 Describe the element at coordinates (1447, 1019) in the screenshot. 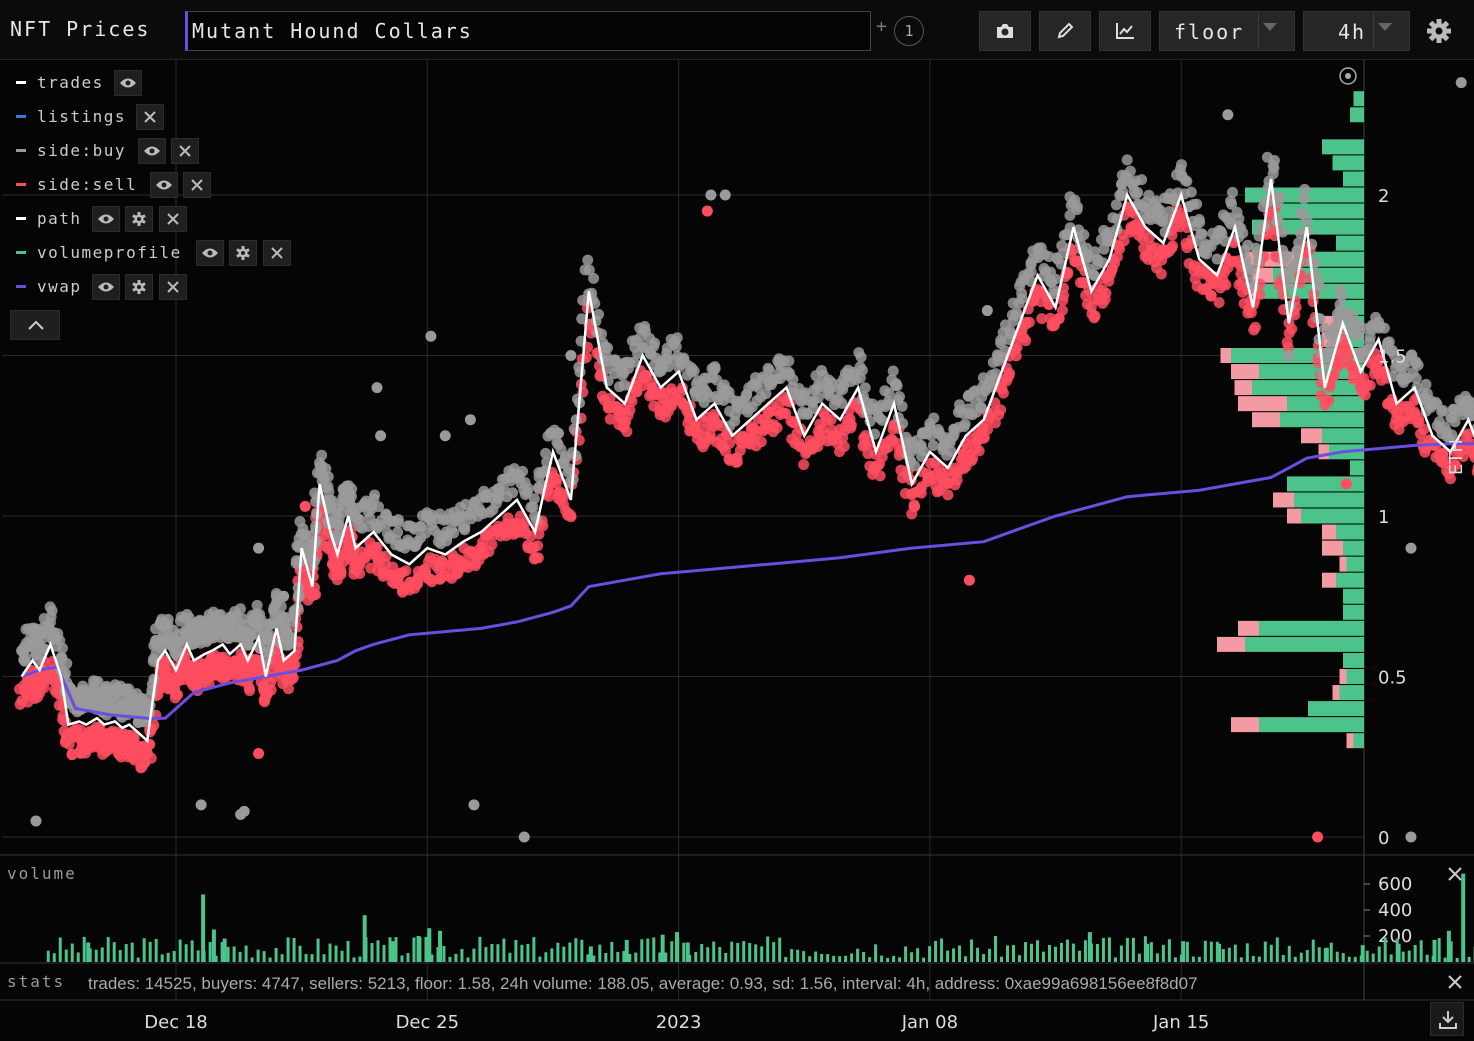

I see `download-button` at that location.